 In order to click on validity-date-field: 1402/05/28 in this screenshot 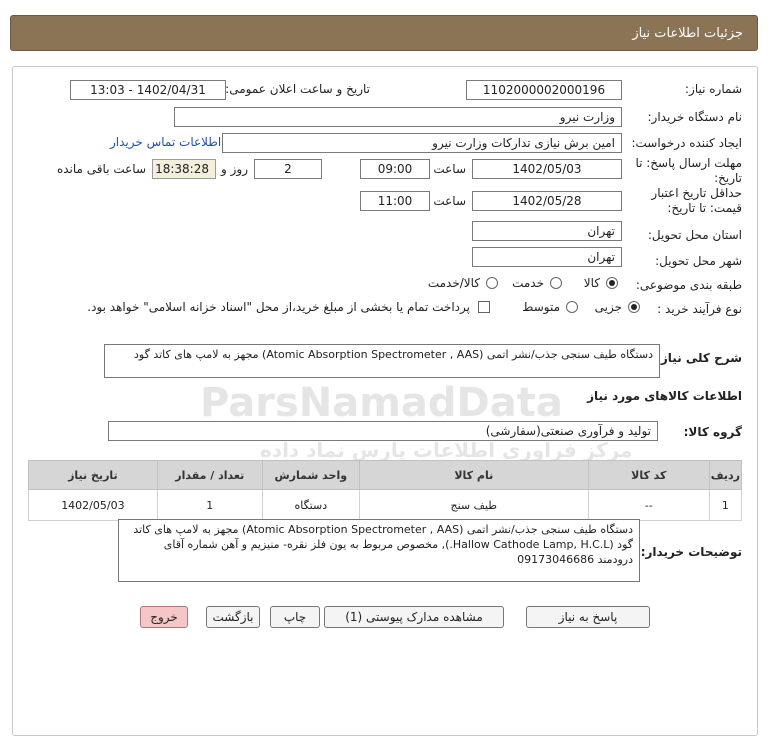, I will do `click(547, 201)`.